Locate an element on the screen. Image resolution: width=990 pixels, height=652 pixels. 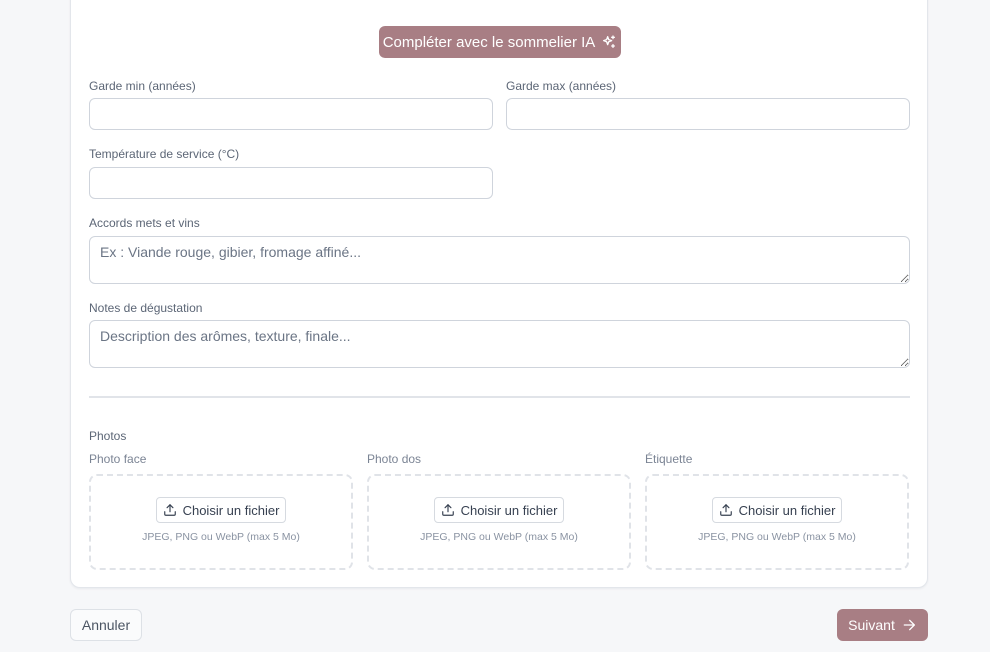
etiquette-label: Étiquette is located at coordinates (669, 459).